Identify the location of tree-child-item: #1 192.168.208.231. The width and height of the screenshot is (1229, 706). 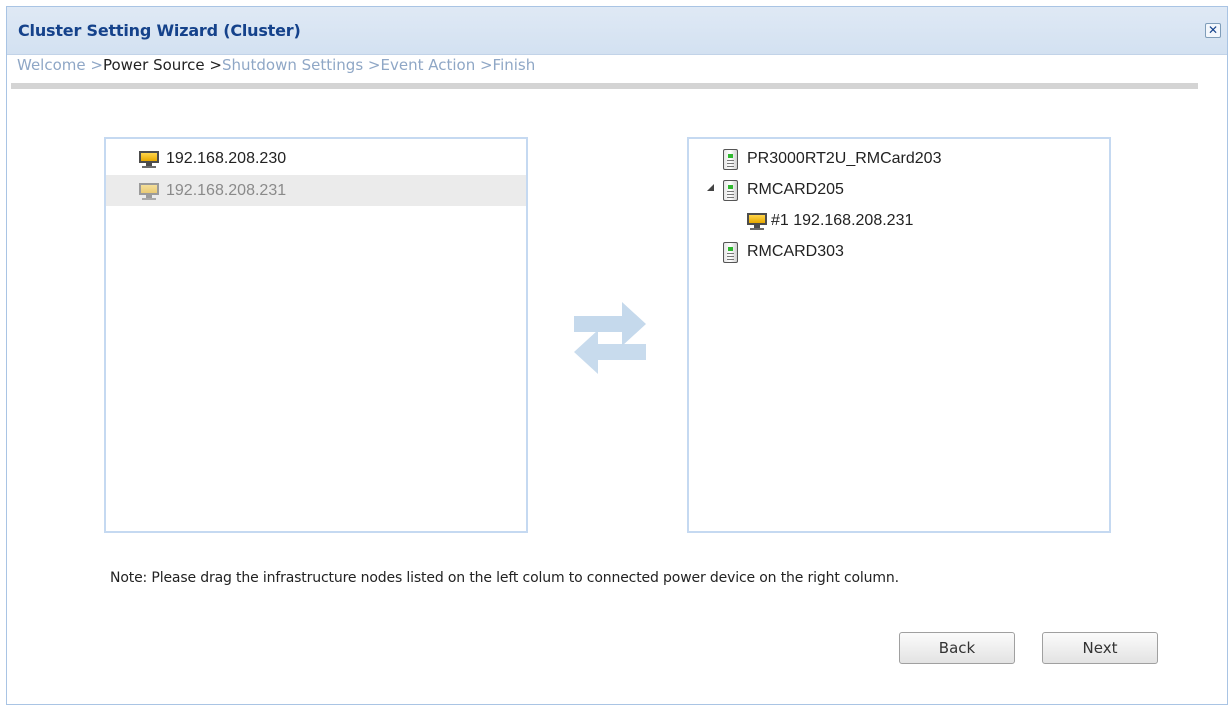
(899, 220).